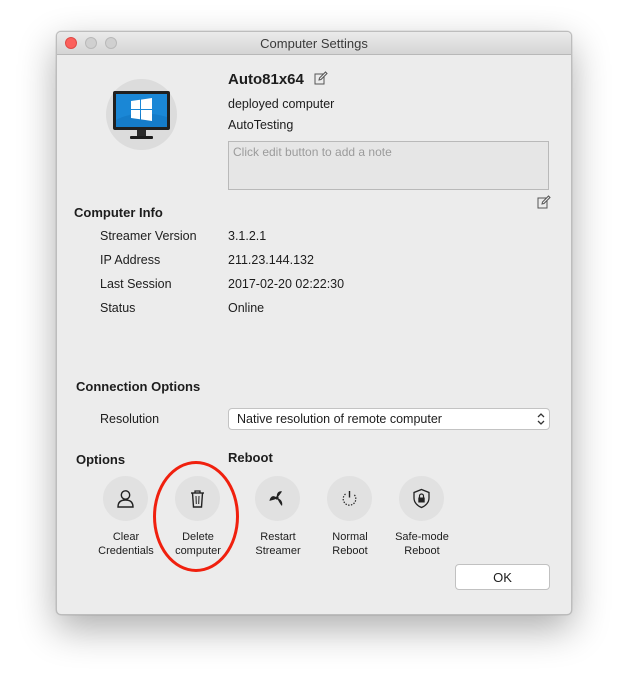 The width and height of the screenshot is (626, 693). What do you see at coordinates (247, 236) in the screenshot?
I see `streamer-version-value: 3.1.2.1` at bounding box center [247, 236].